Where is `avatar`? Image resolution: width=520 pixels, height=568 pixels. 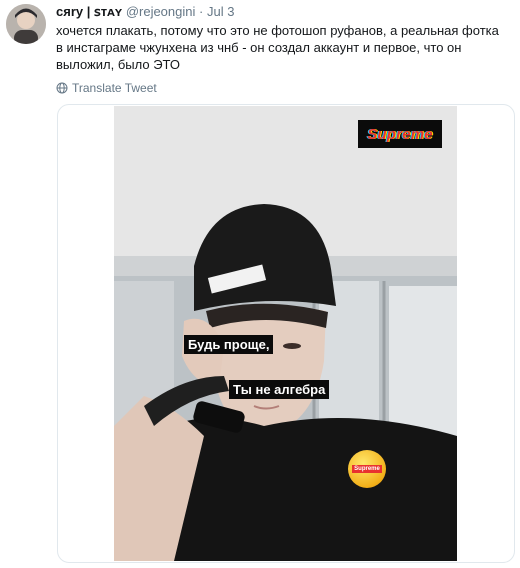
avatar is located at coordinates (26, 24).